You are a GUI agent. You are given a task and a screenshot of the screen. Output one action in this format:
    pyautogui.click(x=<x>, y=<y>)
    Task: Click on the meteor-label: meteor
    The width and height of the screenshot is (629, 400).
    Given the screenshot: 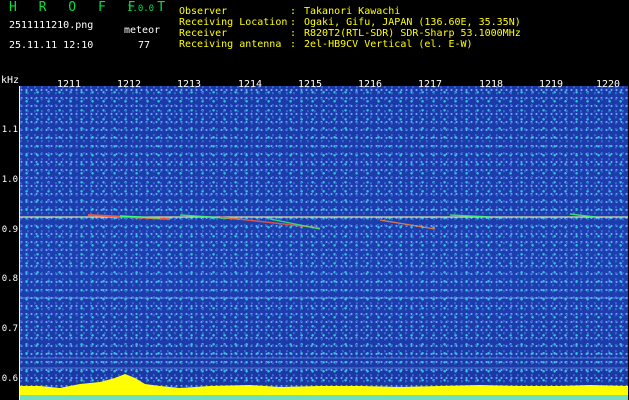 What is the action you would take?
    pyautogui.click(x=142, y=30)
    